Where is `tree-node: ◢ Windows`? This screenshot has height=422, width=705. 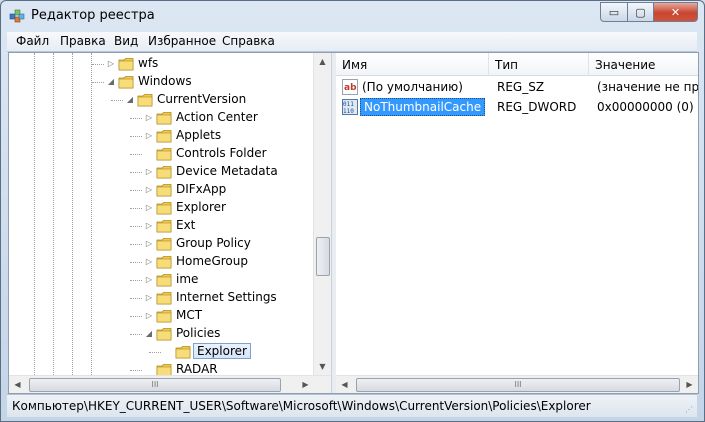 tree-node: ◢ Windows is located at coordinates (159, 82).